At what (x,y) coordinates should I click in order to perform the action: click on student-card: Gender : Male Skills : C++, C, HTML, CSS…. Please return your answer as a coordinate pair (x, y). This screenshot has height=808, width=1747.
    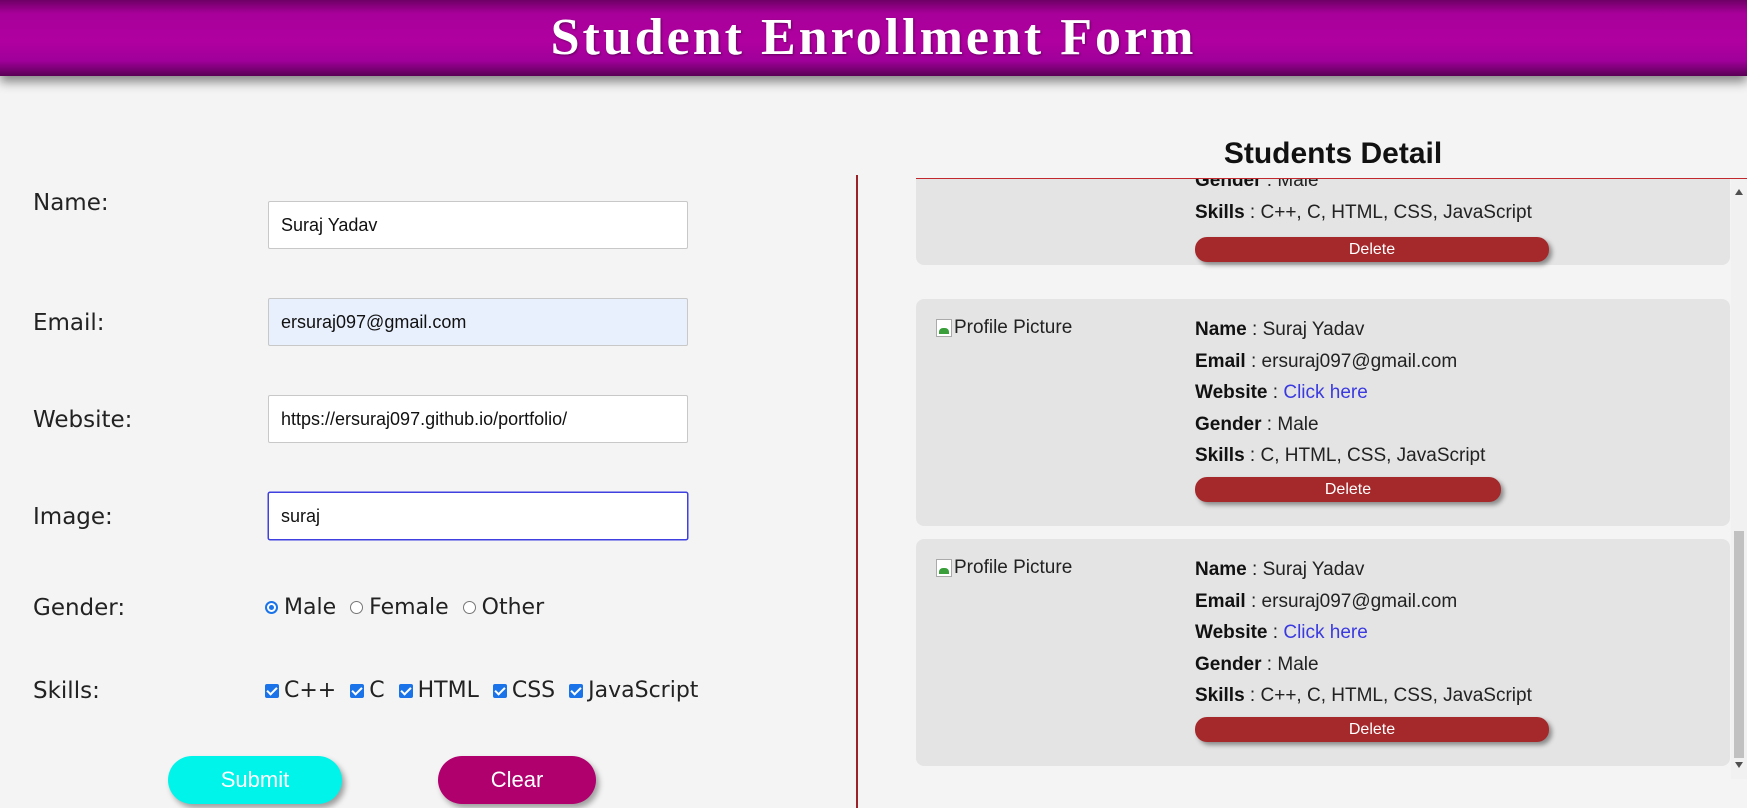
    Looking at the image, I should click on (1323, 222).